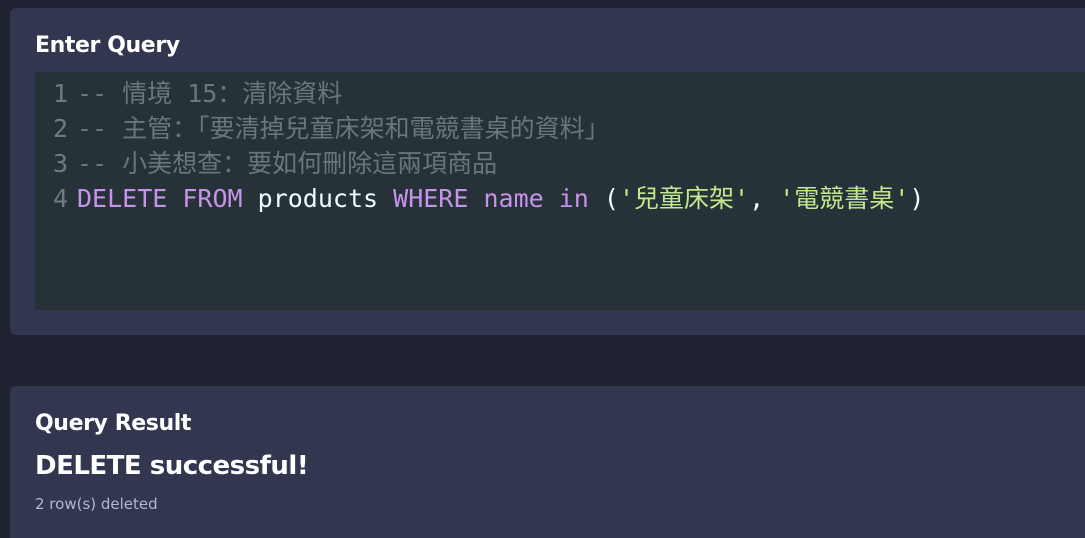 This screenshot has width=1085, height=538. I want to click on line-number: 4, so click(60, 198).